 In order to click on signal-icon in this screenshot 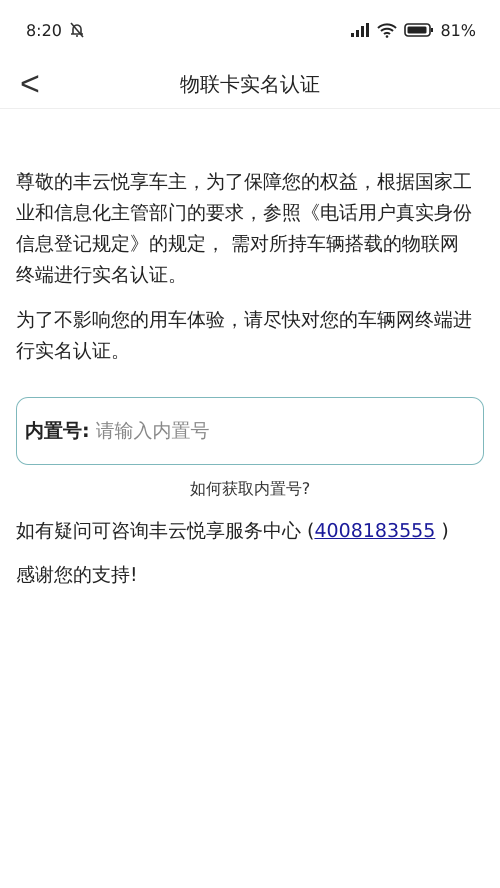, I will do `click(359, 30)`.